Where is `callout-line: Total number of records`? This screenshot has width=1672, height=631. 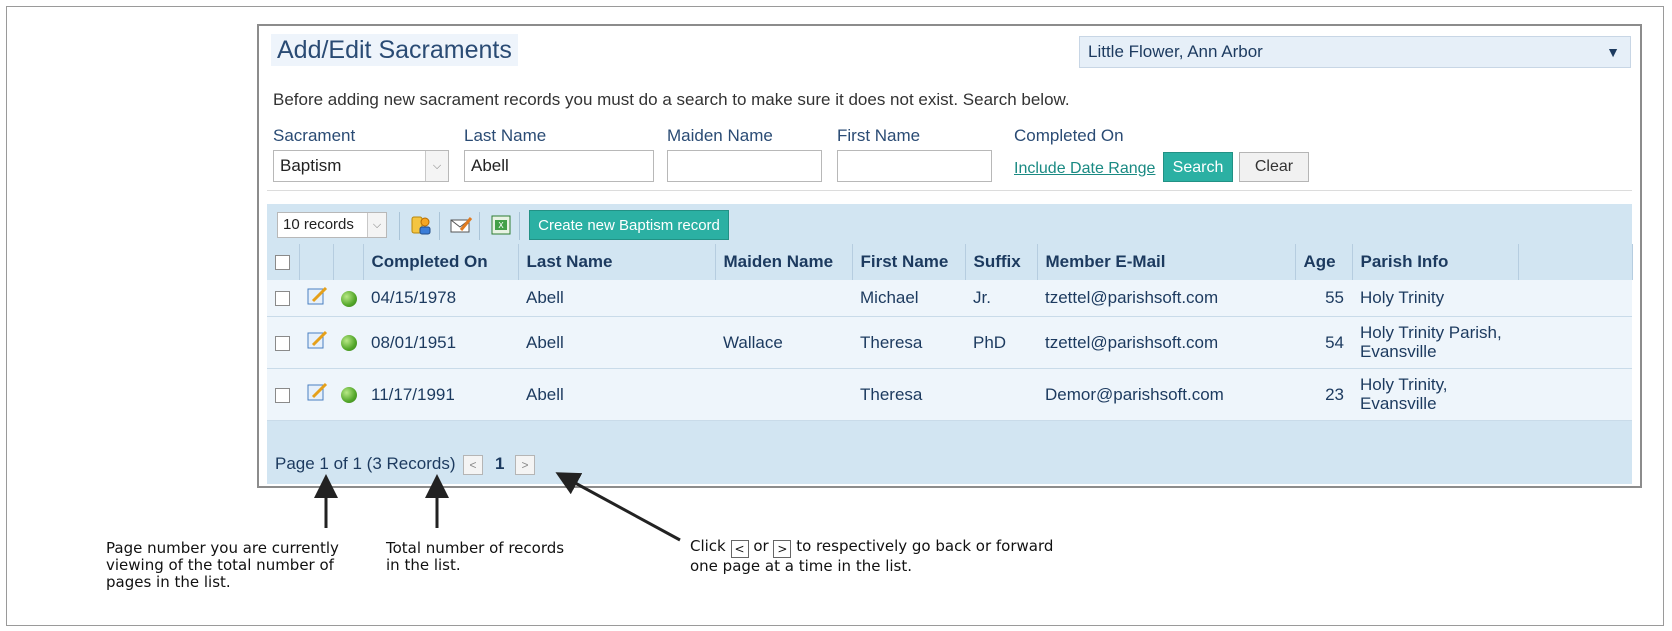
callout-line: Total number of records is located at coordinates (475, 548).